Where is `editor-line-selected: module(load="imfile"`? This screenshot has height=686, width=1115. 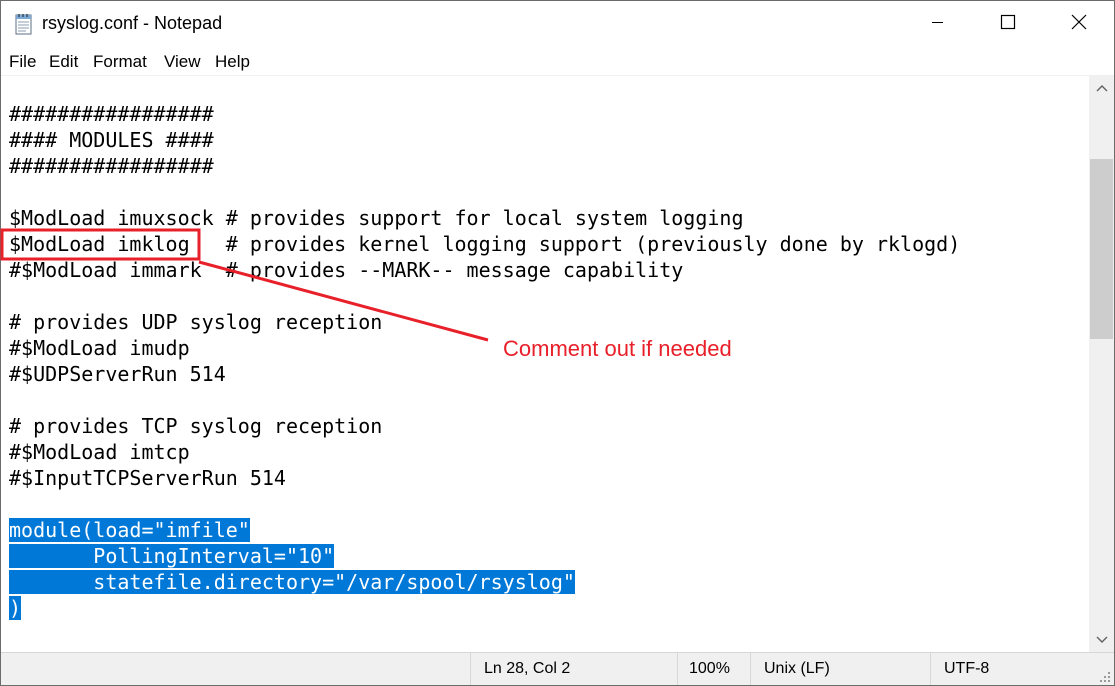 editor-line-selected: module(load="imfile" is located at coordinates (129, 530).